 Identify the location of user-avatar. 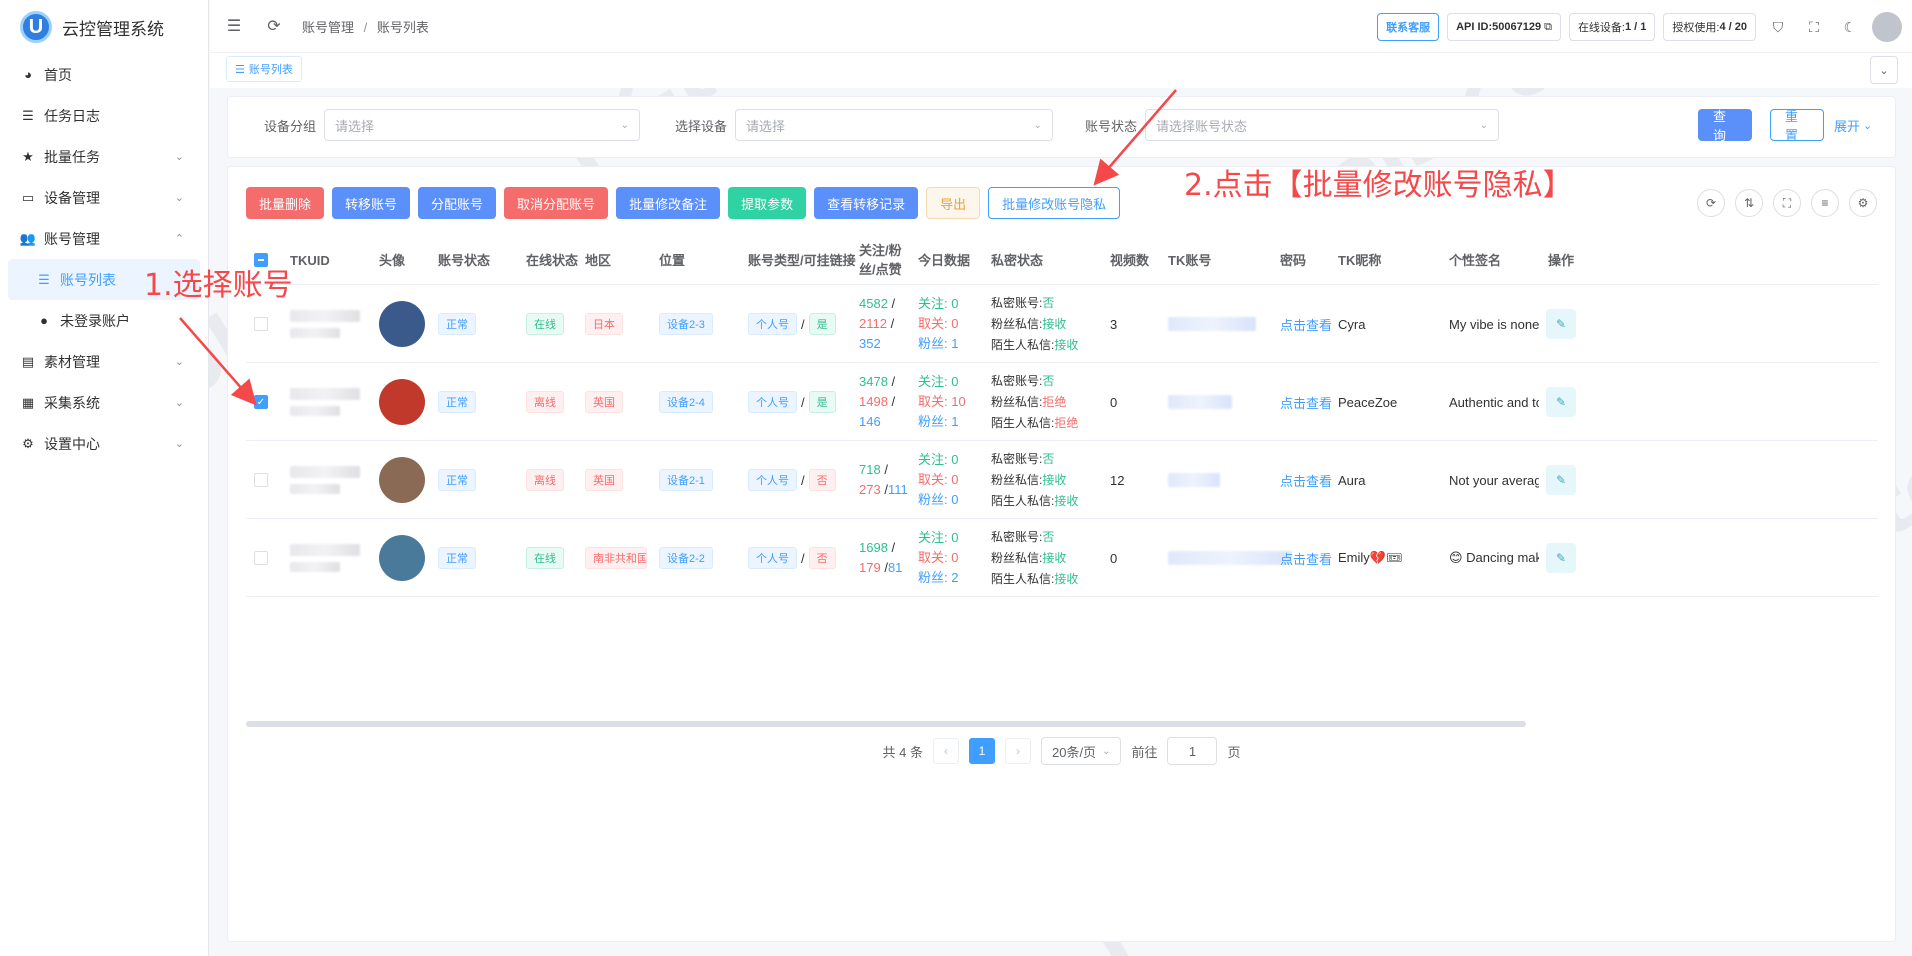
(1887, 27).